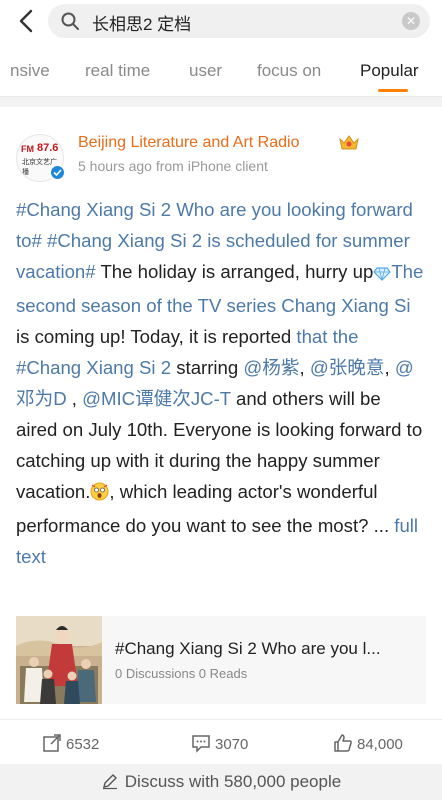 This screenshot has height=800, width=442. I want to click on author-name: Beijing Literature and Art Radio, so click(188, 143).